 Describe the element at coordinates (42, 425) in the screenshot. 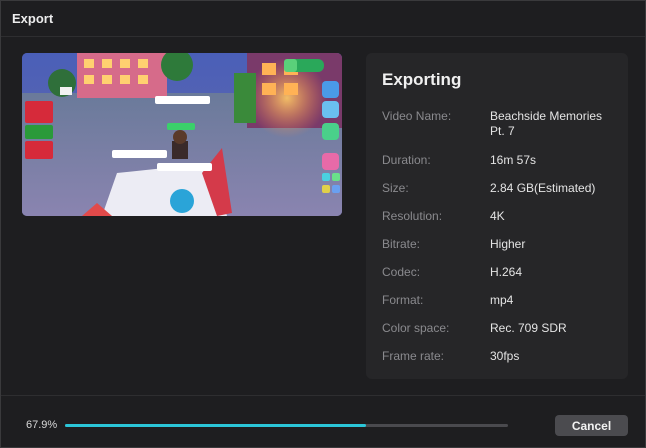

I see `progress-percent: 67.9%` at that location.